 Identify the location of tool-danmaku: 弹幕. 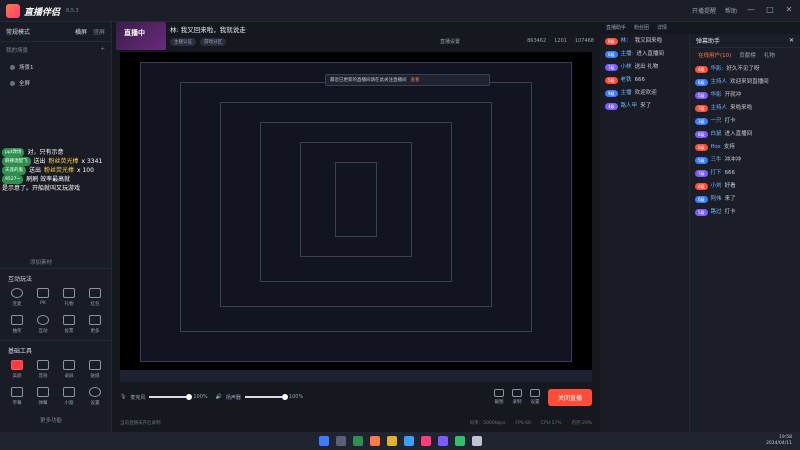
(43, 396).